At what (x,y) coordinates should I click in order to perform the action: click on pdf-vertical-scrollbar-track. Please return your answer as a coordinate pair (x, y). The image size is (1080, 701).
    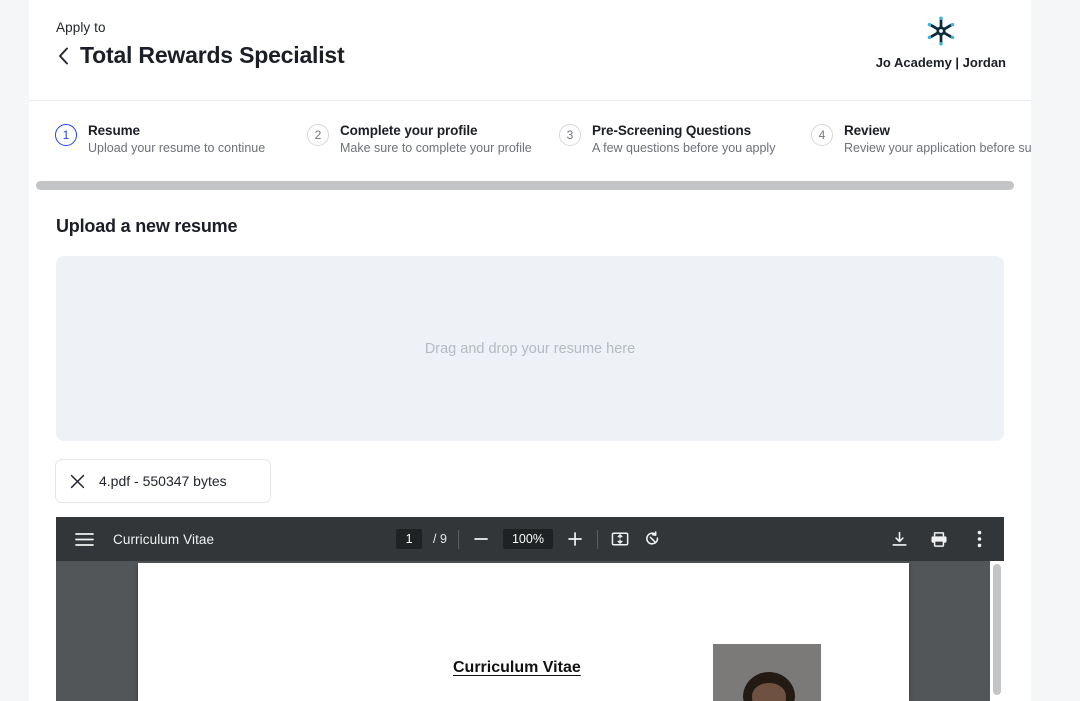
    Looking at the image, I should click on (997, 631).